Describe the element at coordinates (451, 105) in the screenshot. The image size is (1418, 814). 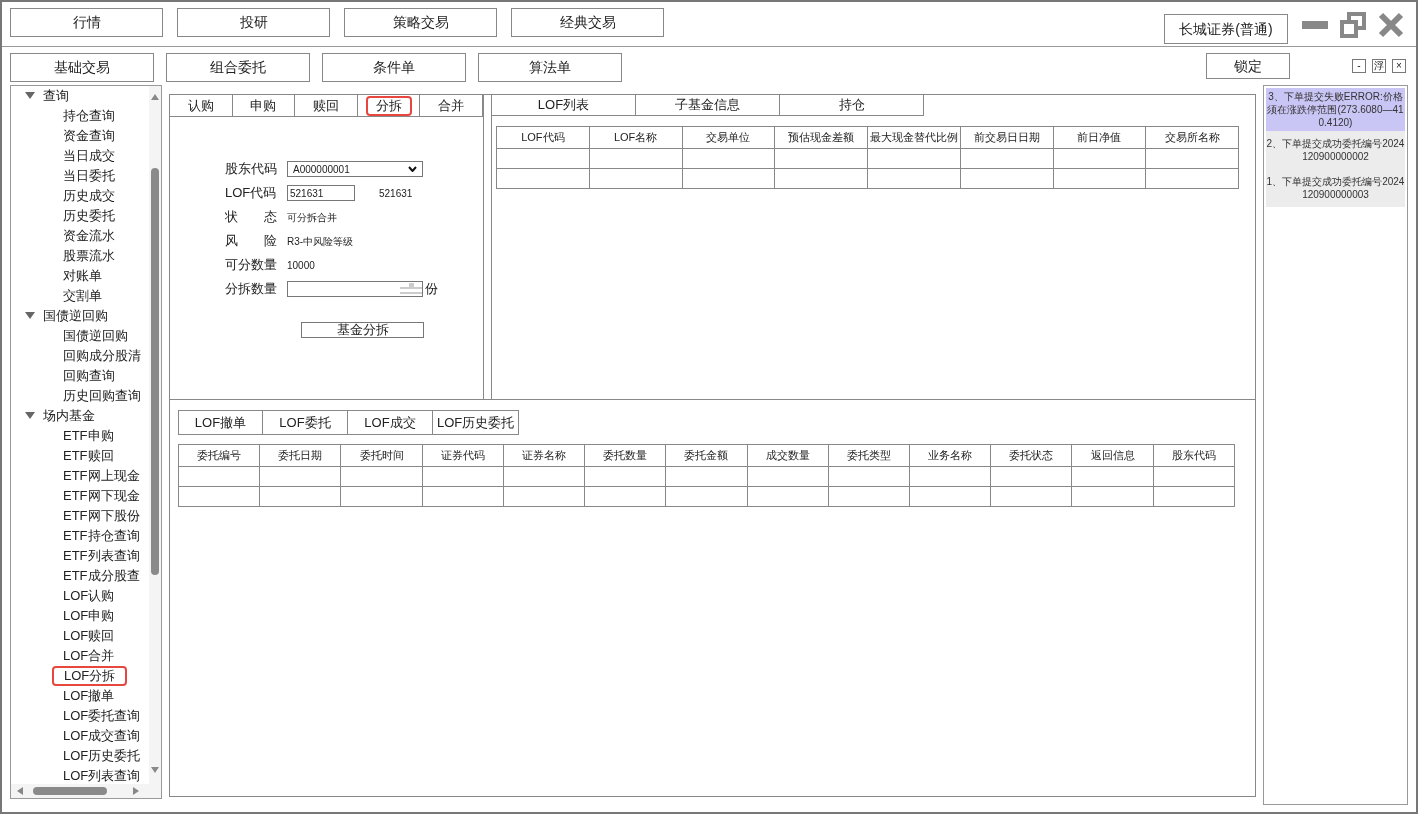
I see `action-tab: 合并` at that location.